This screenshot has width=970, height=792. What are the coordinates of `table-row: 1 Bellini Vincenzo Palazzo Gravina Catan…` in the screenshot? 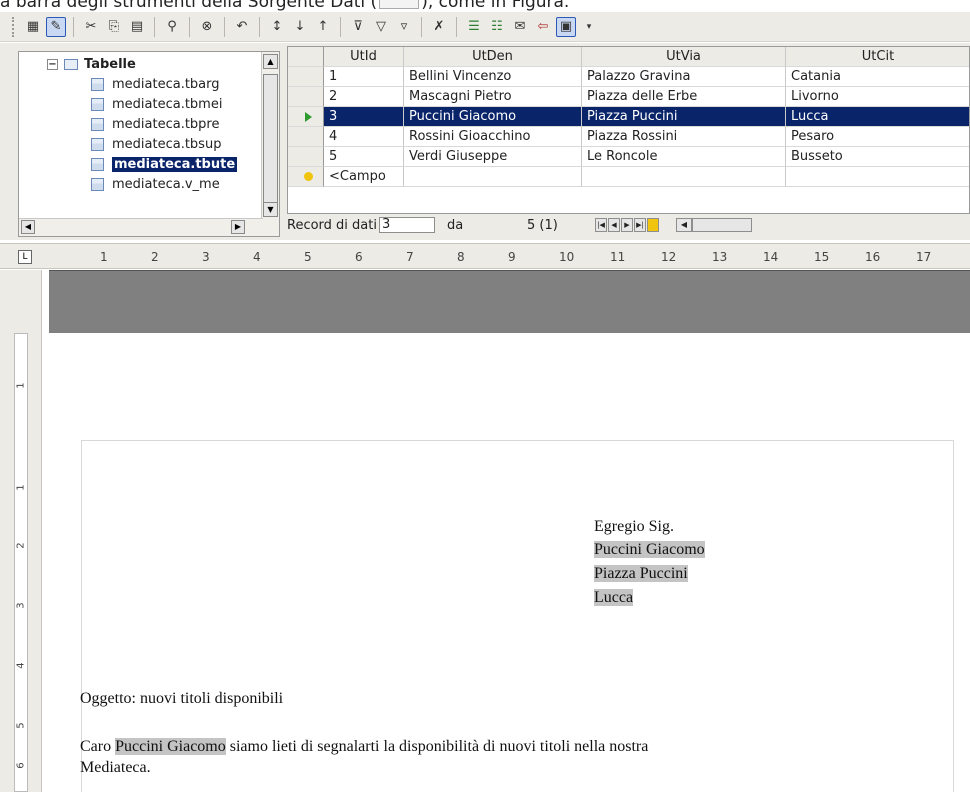 It's located at (628, 77).